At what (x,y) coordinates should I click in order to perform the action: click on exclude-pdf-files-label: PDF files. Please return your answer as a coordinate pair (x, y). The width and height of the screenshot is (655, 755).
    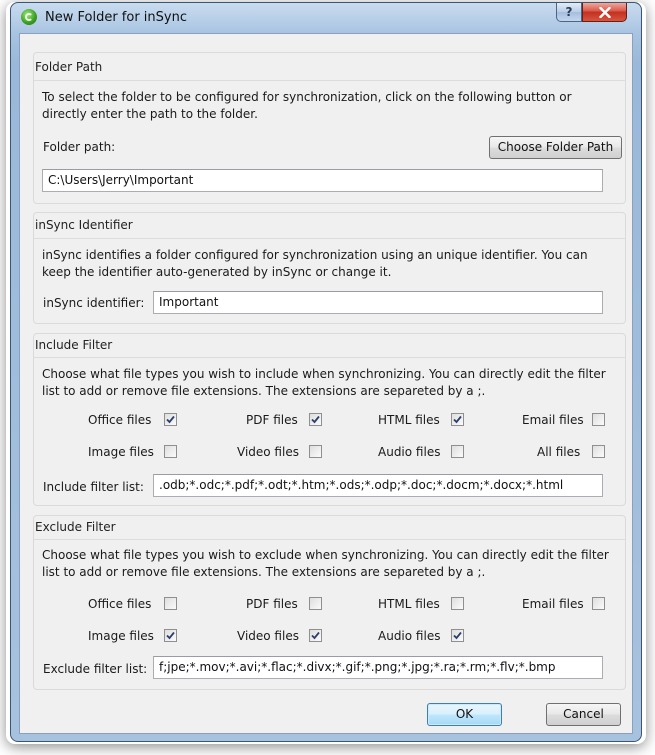
    Looking at the image, I should click on (272, 604).